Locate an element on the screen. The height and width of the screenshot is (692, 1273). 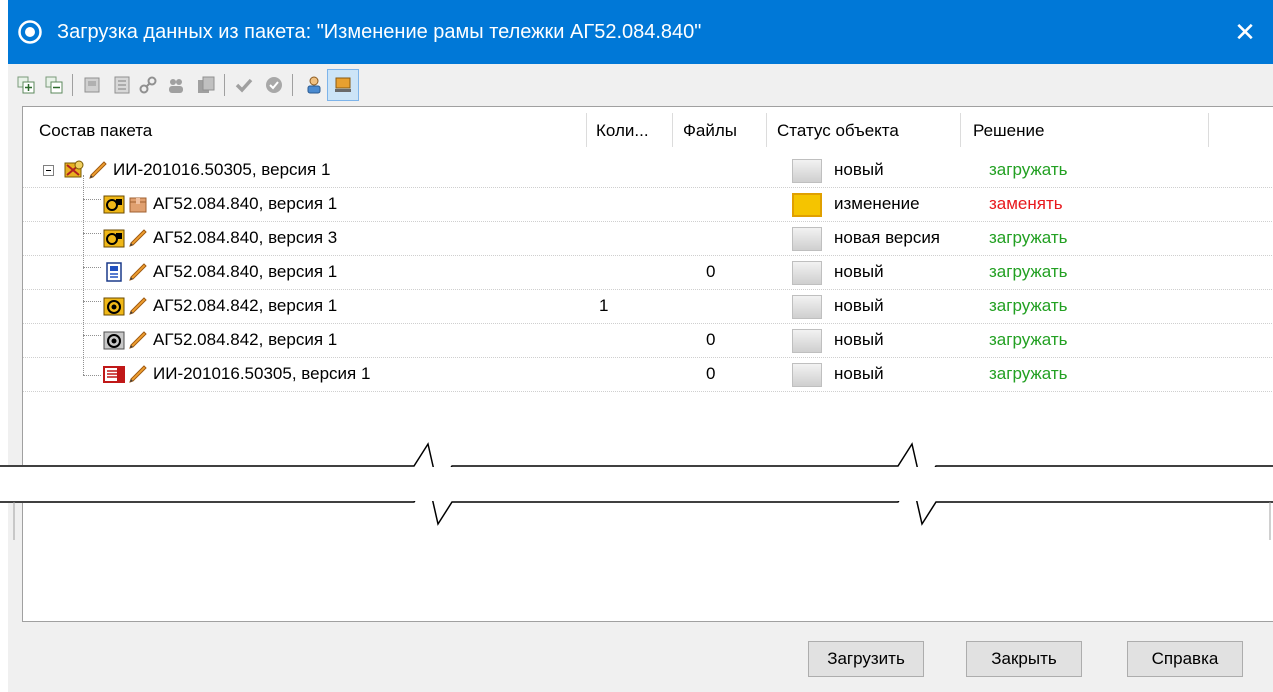
user-icon is located at coordinates (314, 85).